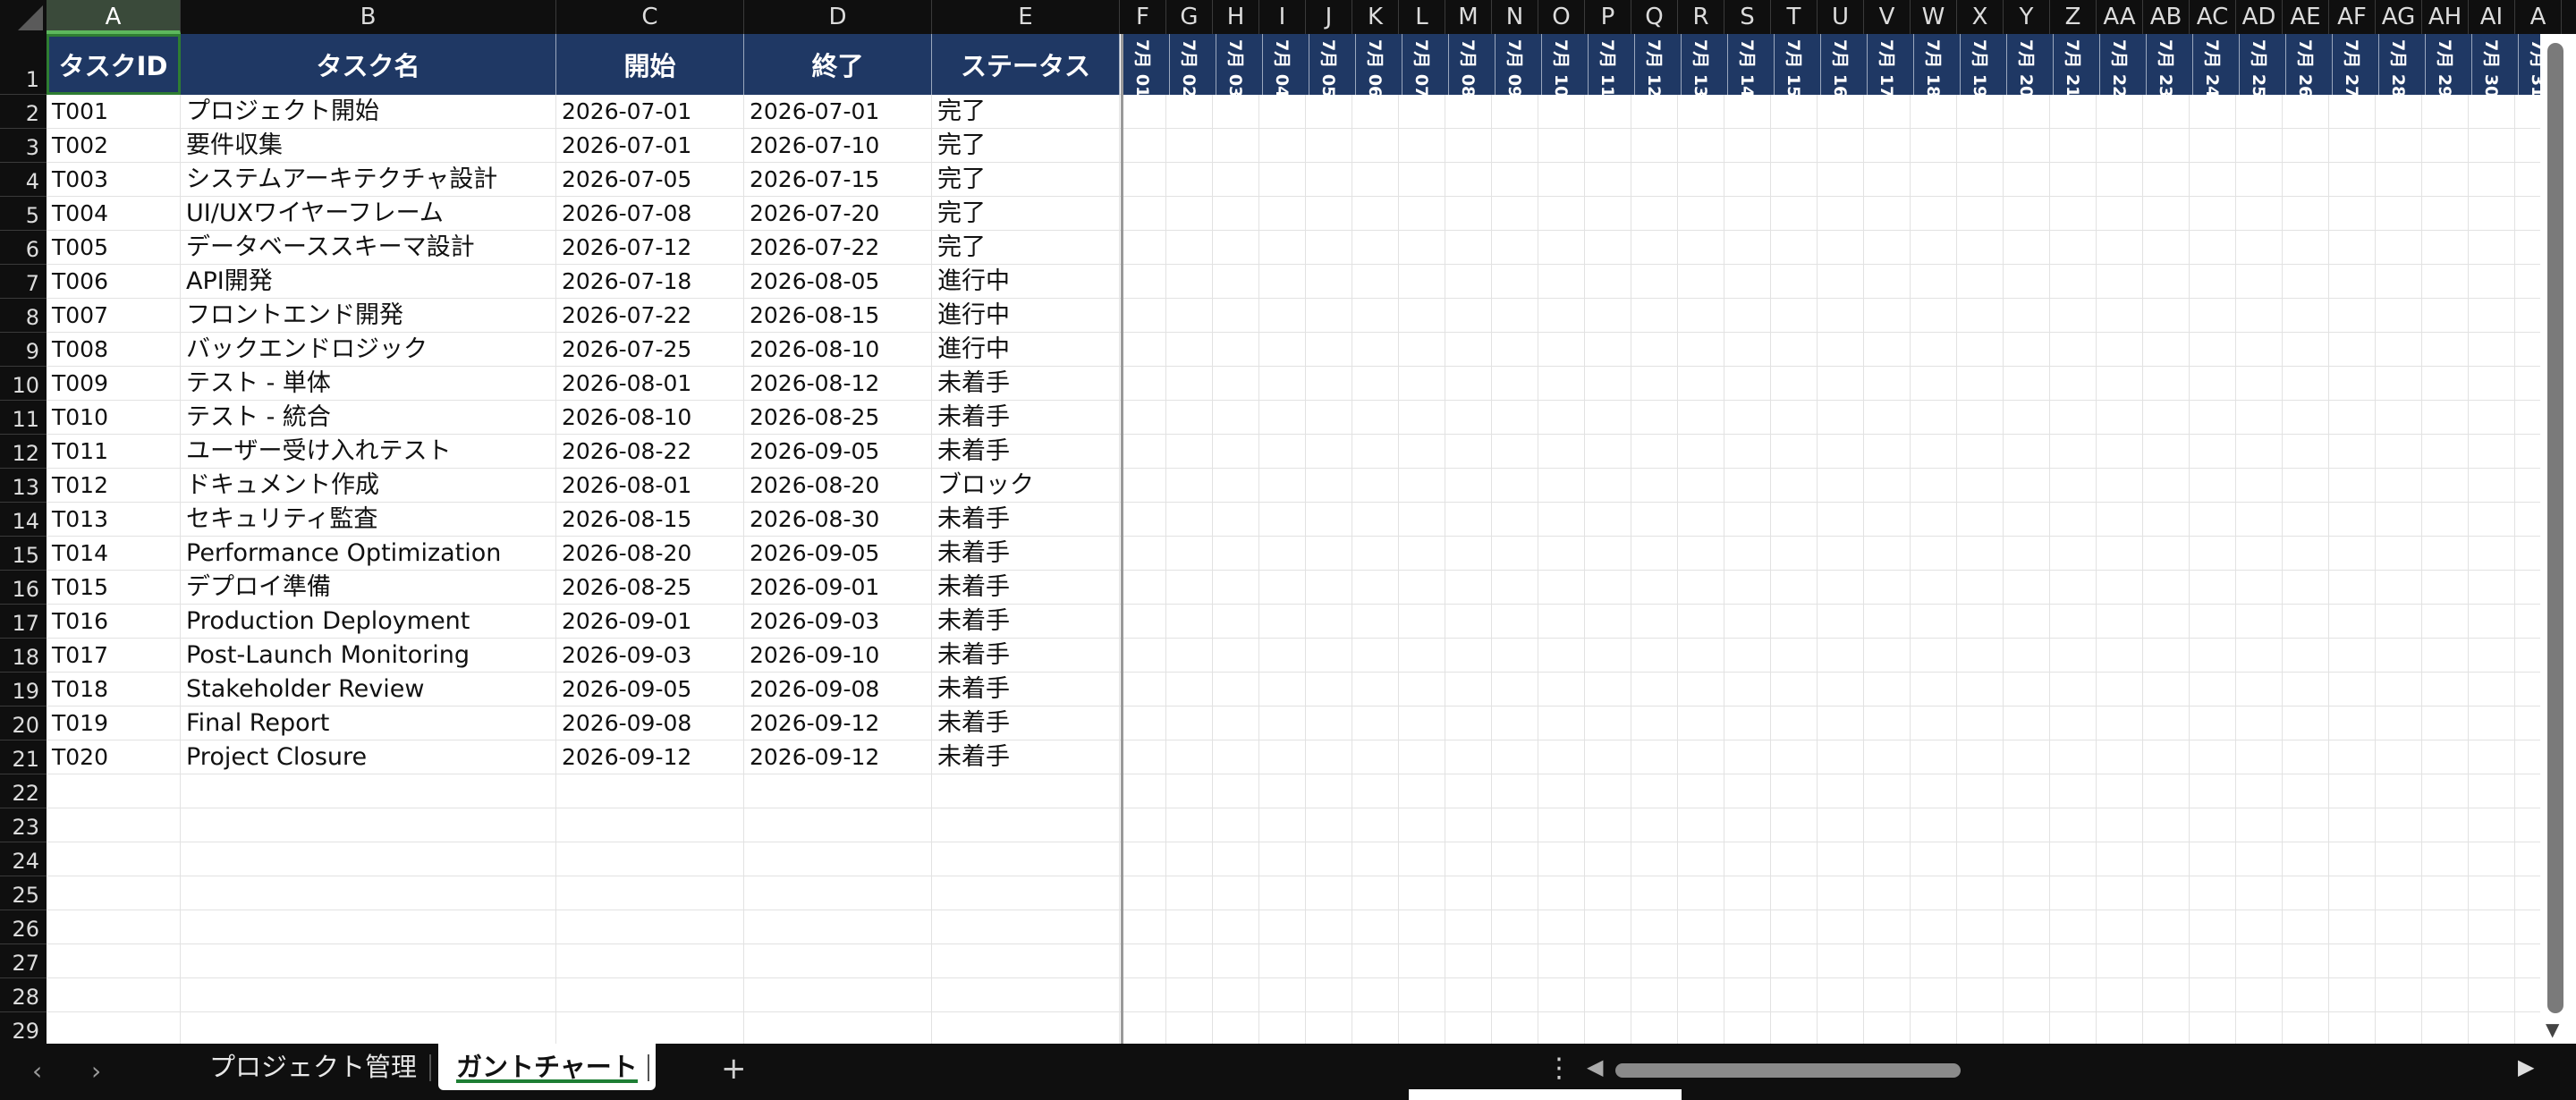  I want to click on day-header-cell: 7月 08, so click(1472, 64).